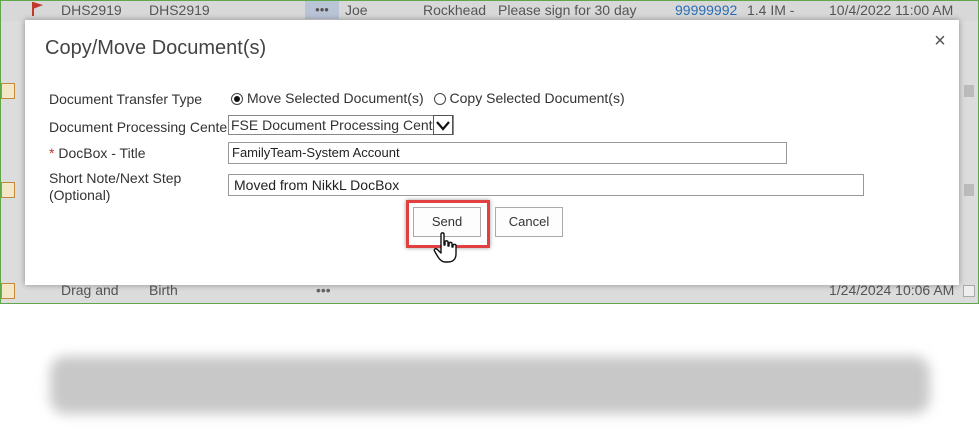 Image resolution: width=979 pixels, height=439 pixels. Describe the element at coordinates (140, 127) in the screenshot. I see `processing-center-label: Document Processing Center` at that location.